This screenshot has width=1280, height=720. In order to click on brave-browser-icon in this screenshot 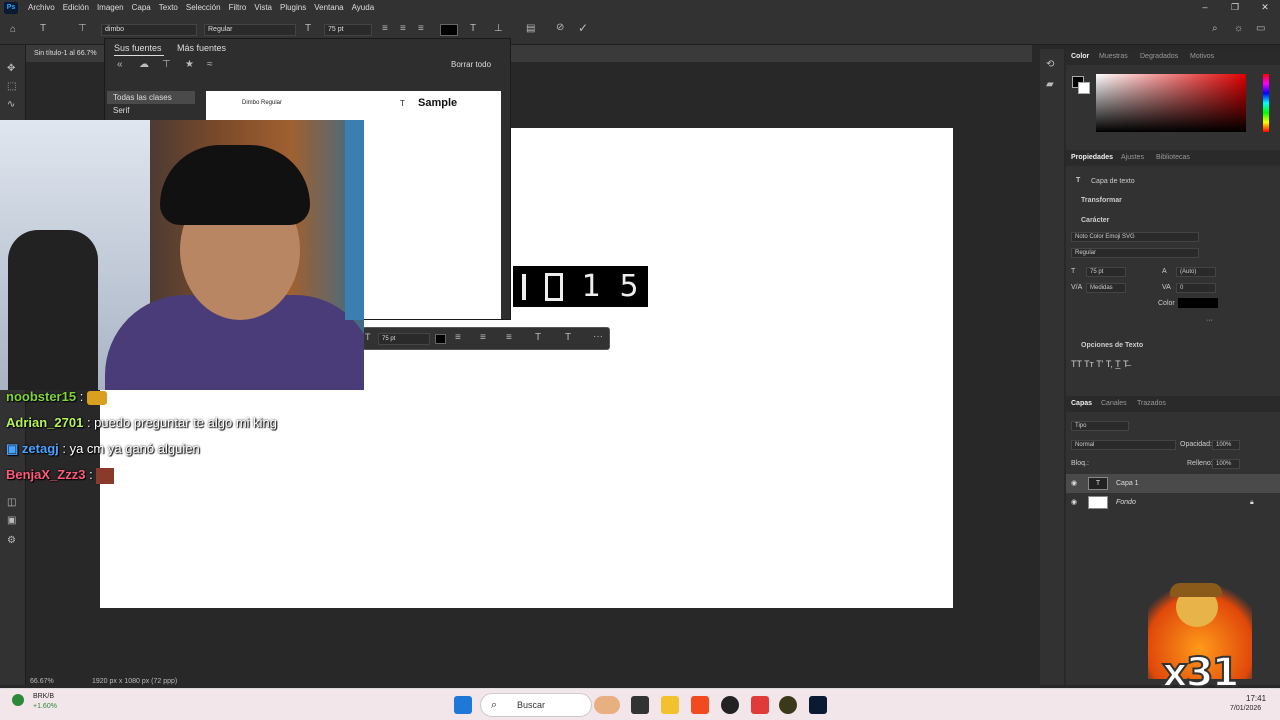, I will do `click(700, 705)`.